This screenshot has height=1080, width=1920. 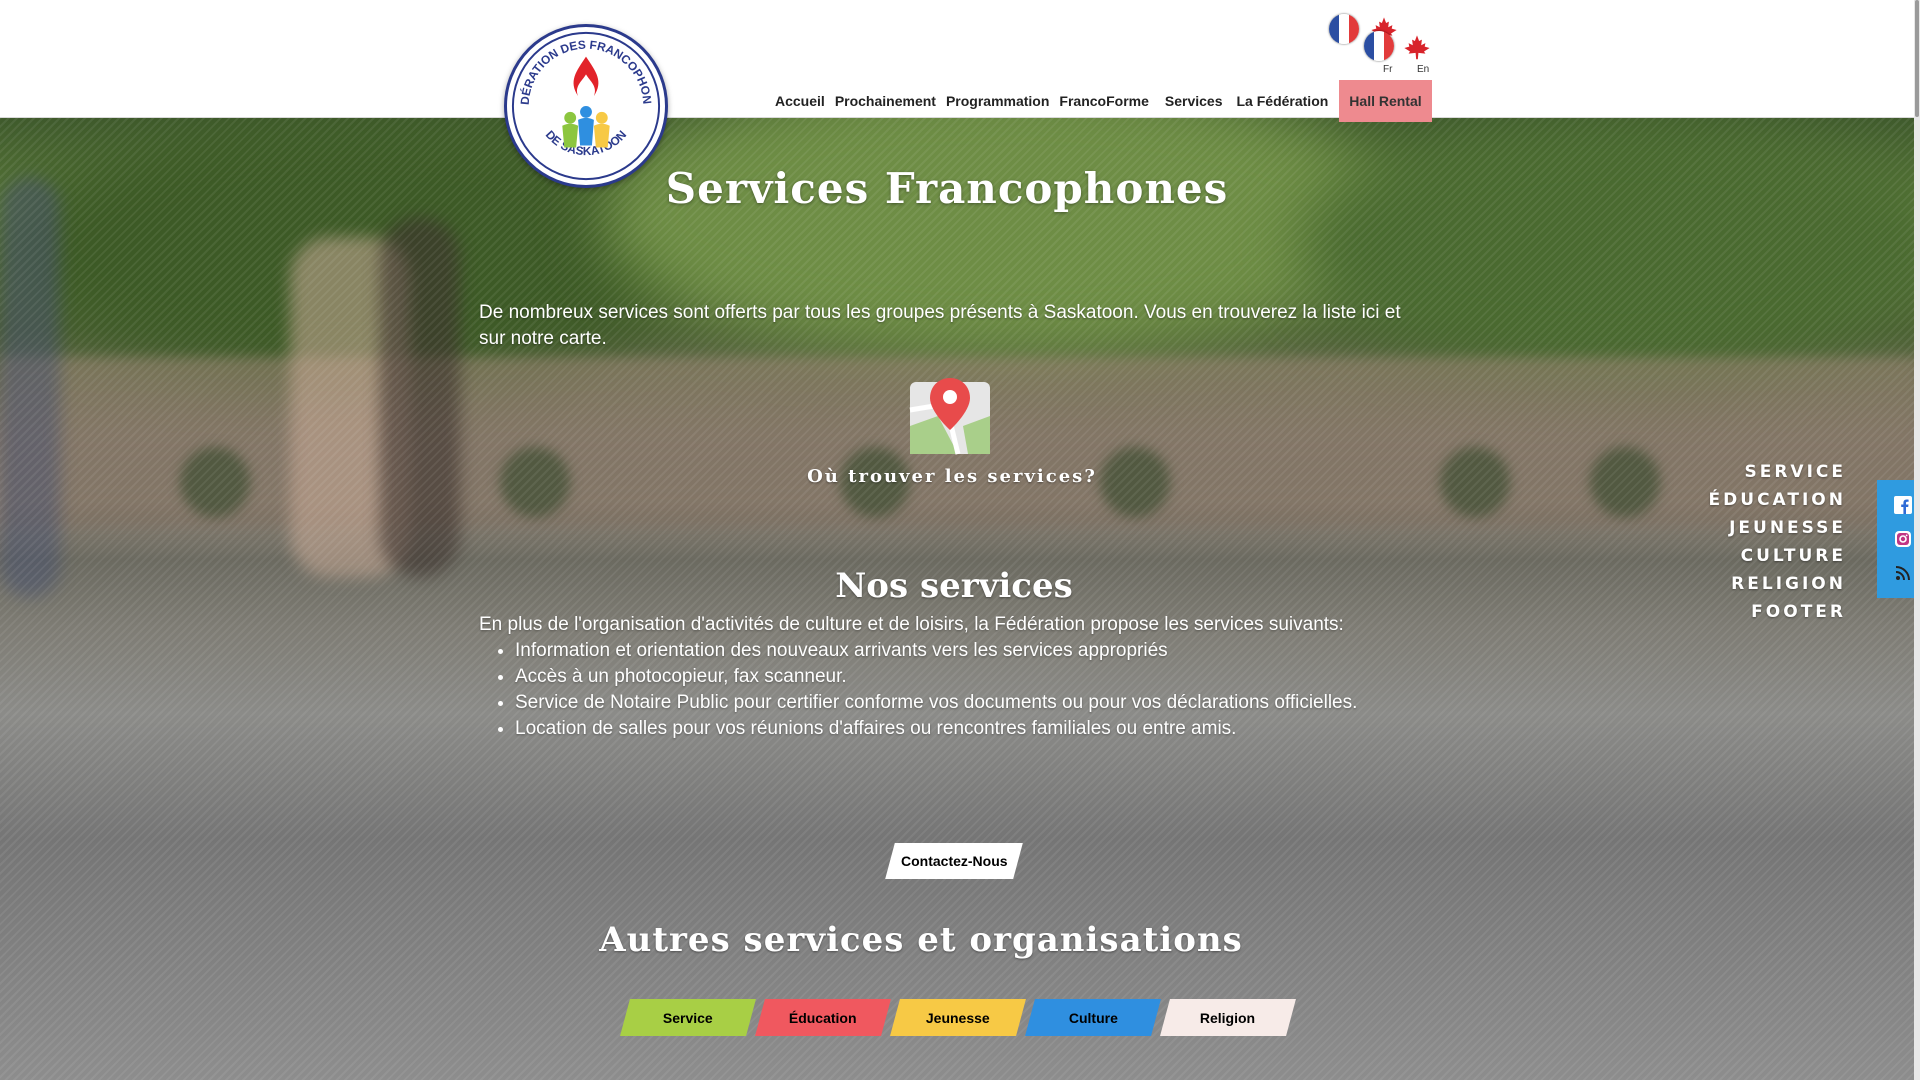 I want to click on our-services-title: Nos services, so click(x=954, y=586).